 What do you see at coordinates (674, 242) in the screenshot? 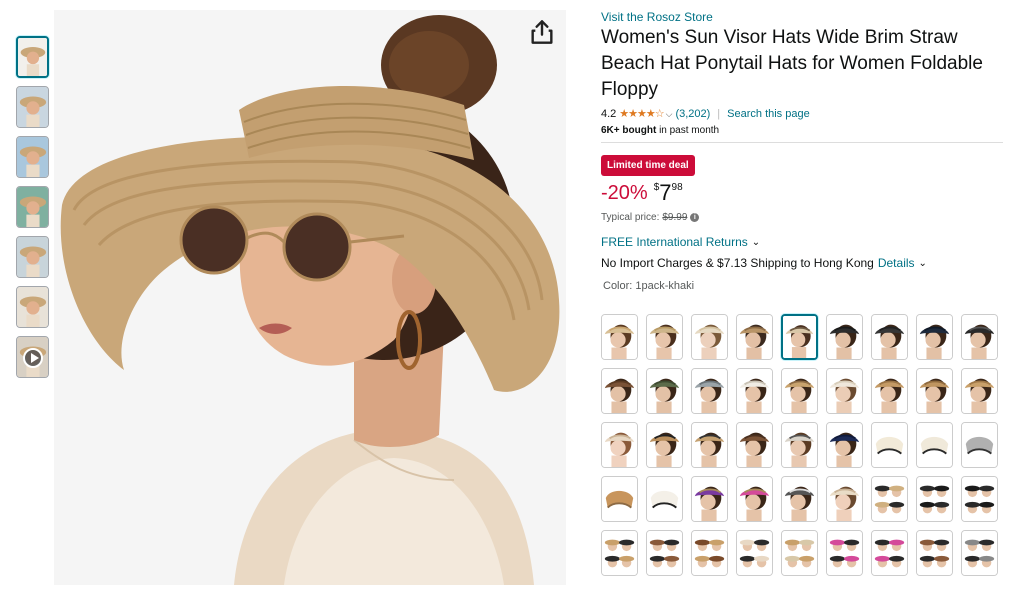
I see `returns-label: FREE International Returns` at bounding box center [674, 242].